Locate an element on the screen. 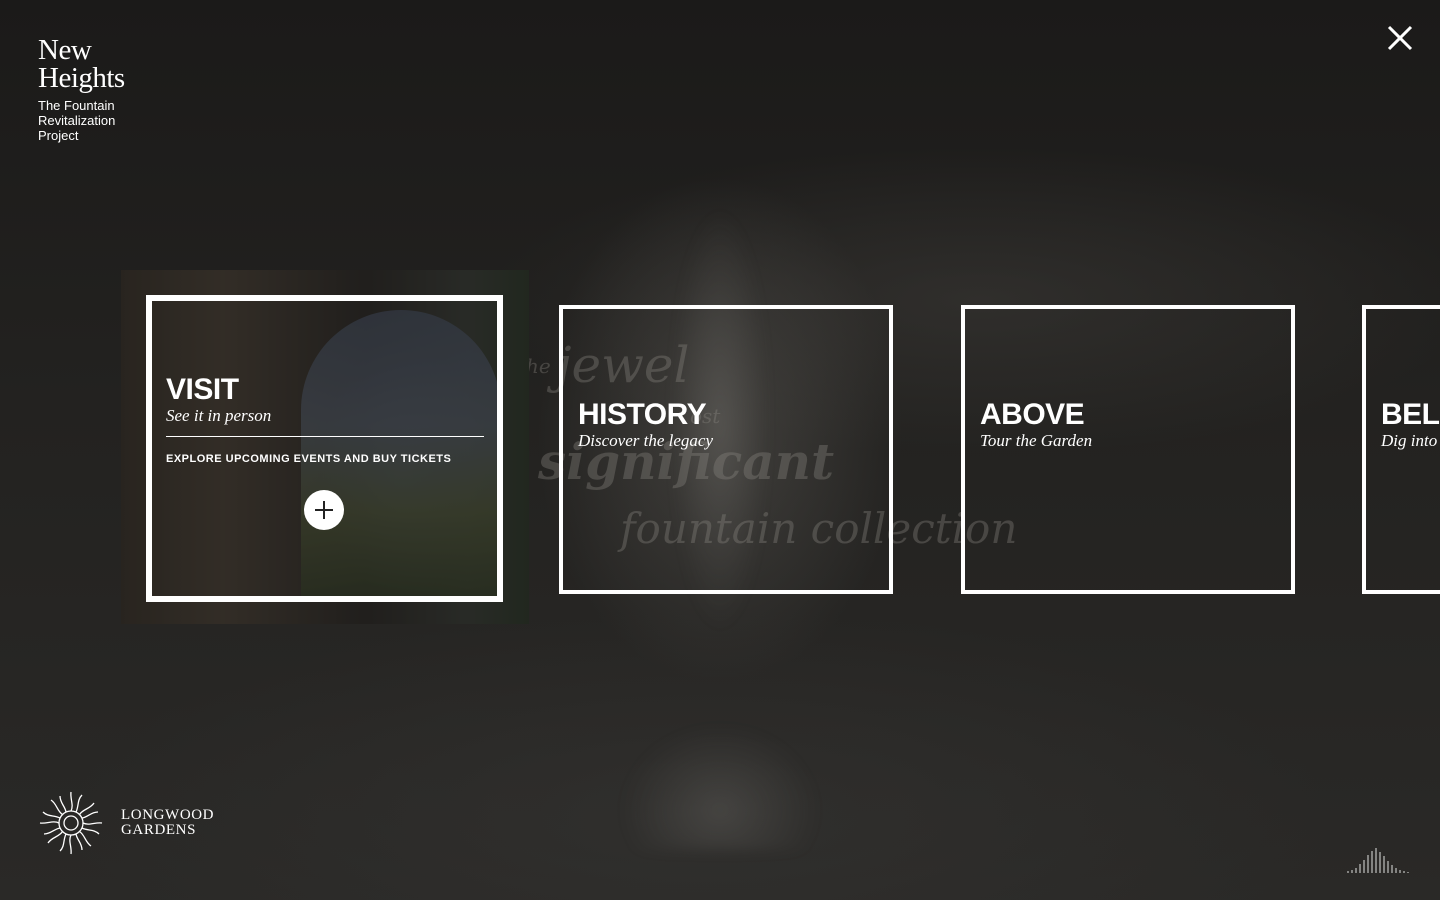  history-card-subheading: Discover the legacy is located at coordinates (645, 440).